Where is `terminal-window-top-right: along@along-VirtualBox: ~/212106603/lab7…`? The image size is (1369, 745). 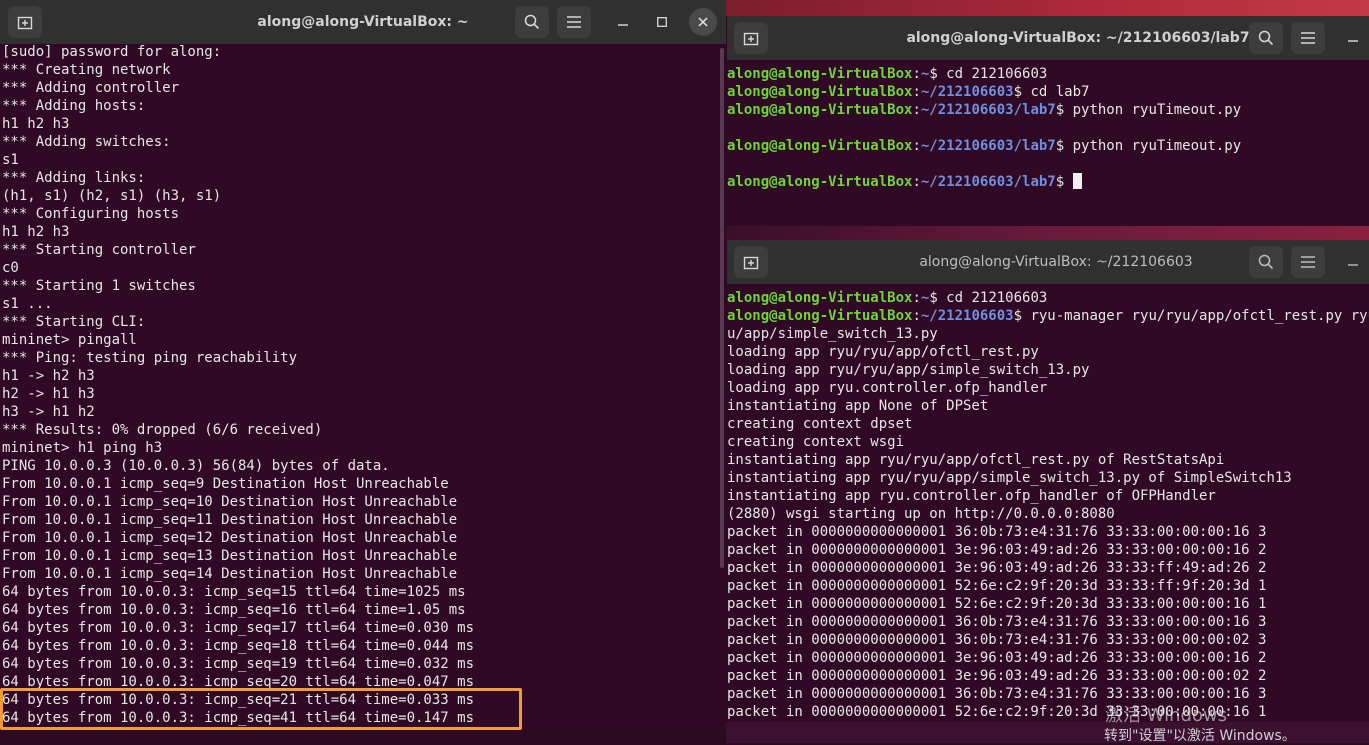
terminal-window-top-right: along@along-VirtualBox: ~/212106603/lab7… is located at coordinates (1048, 121).